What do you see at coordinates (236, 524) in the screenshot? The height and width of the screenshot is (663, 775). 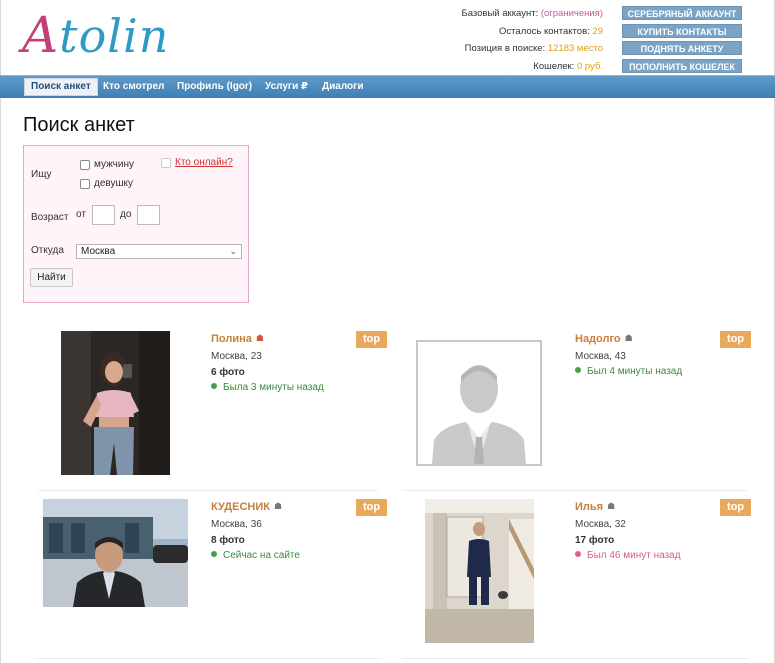 I see `profile-city-age: Москва, 36` at bounding box center [236, 524].